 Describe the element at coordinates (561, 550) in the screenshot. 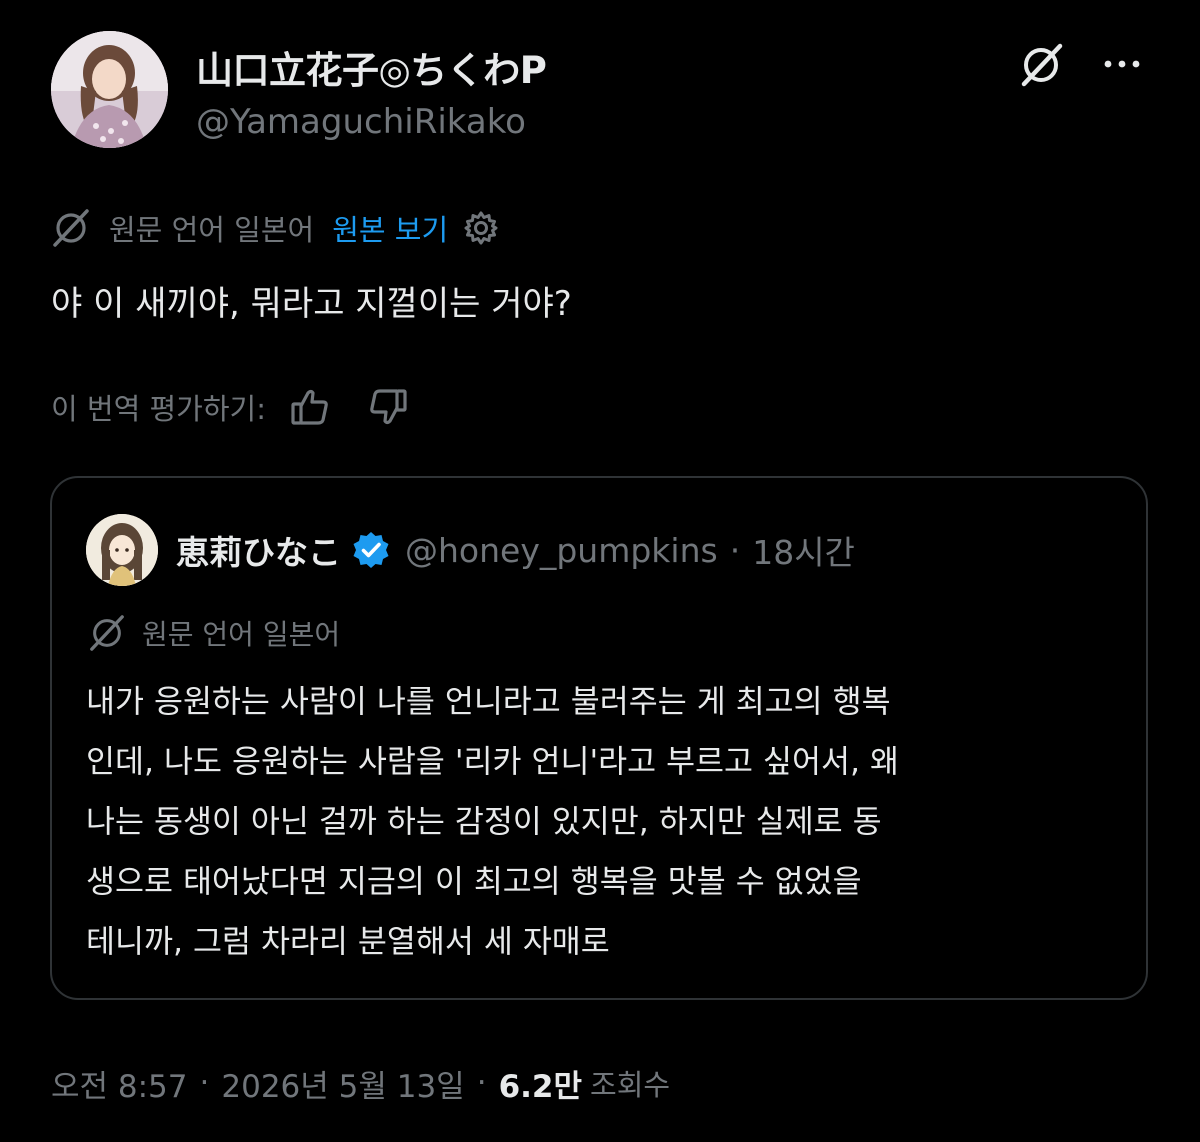

I see `quoted-author-handle: @honey_pumpkins` at that location.